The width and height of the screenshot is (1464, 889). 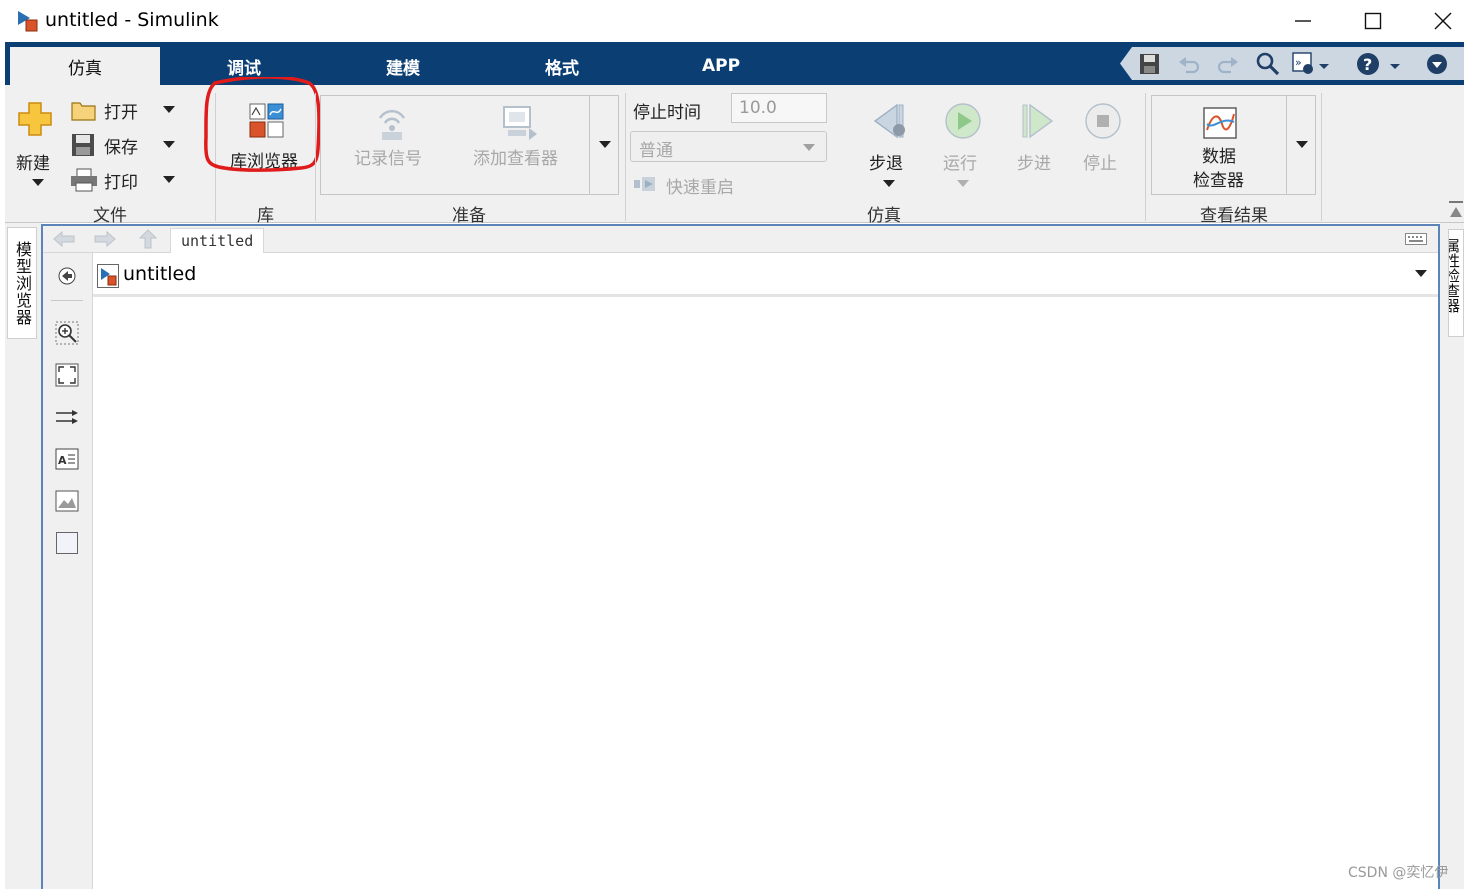 What do you see at coordinates (28, 21) in the screenshot?
I see `simulink-logo-icon` at bounding box center [28, 21].